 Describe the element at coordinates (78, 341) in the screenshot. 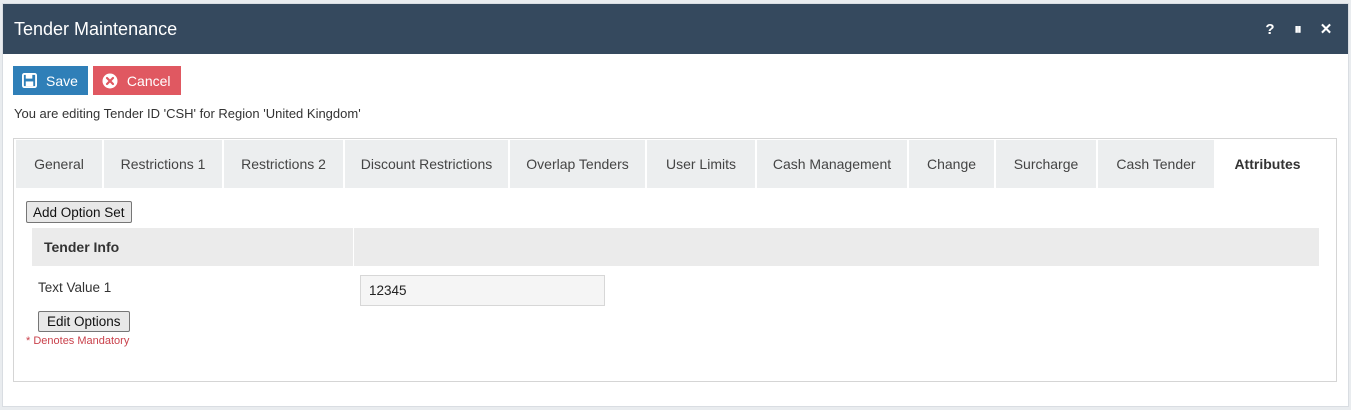

I see `mandatory-note: * Denotes Mandatory` at that location.